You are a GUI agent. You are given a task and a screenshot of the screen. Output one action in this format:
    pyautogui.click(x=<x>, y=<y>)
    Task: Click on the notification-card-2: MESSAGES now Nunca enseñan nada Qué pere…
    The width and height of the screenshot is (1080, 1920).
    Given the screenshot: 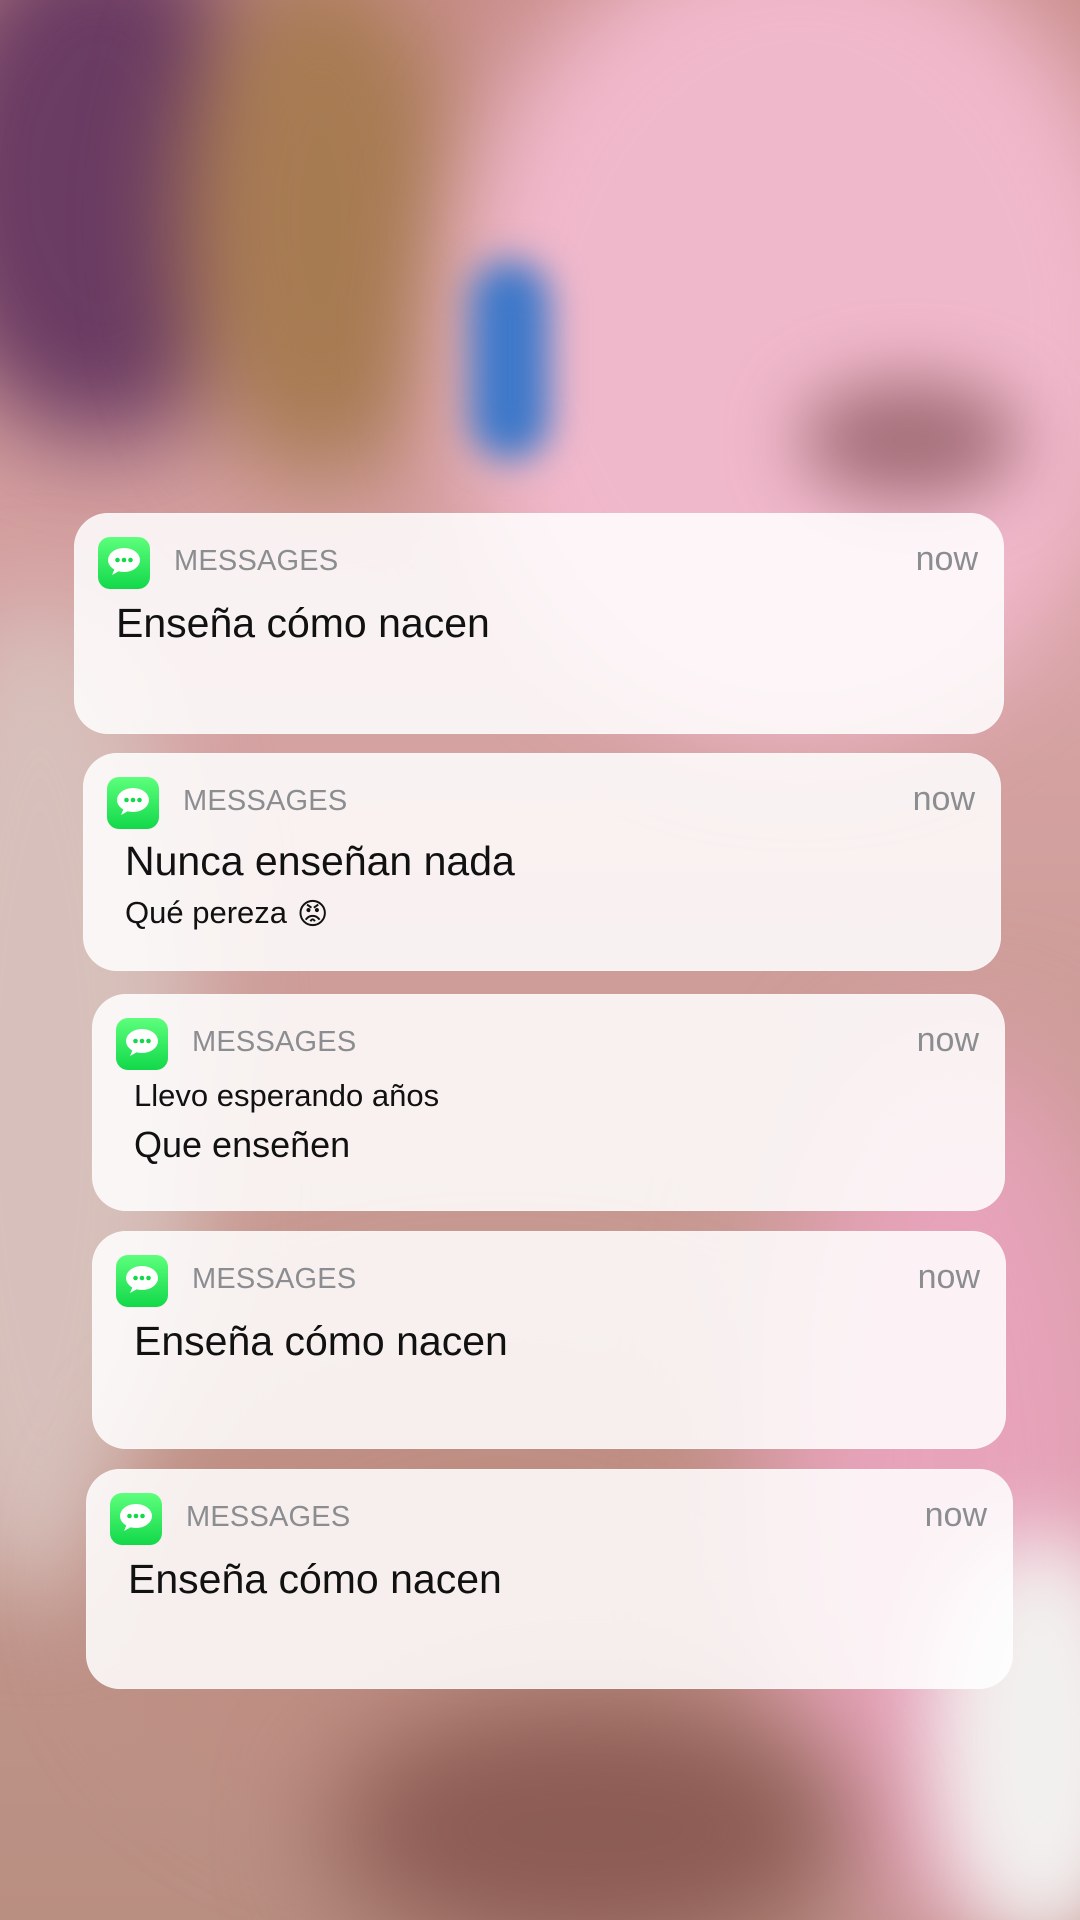 What is the action you would take?
    pyautogui.click(x=542, y=862)
    